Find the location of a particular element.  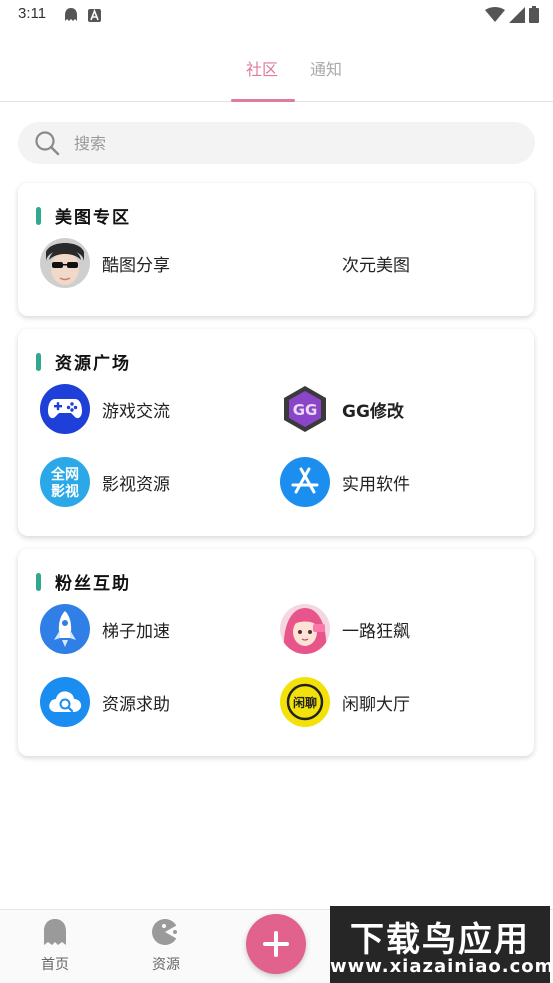

board-label: 资源求助 is located at coordinates (136, 704).